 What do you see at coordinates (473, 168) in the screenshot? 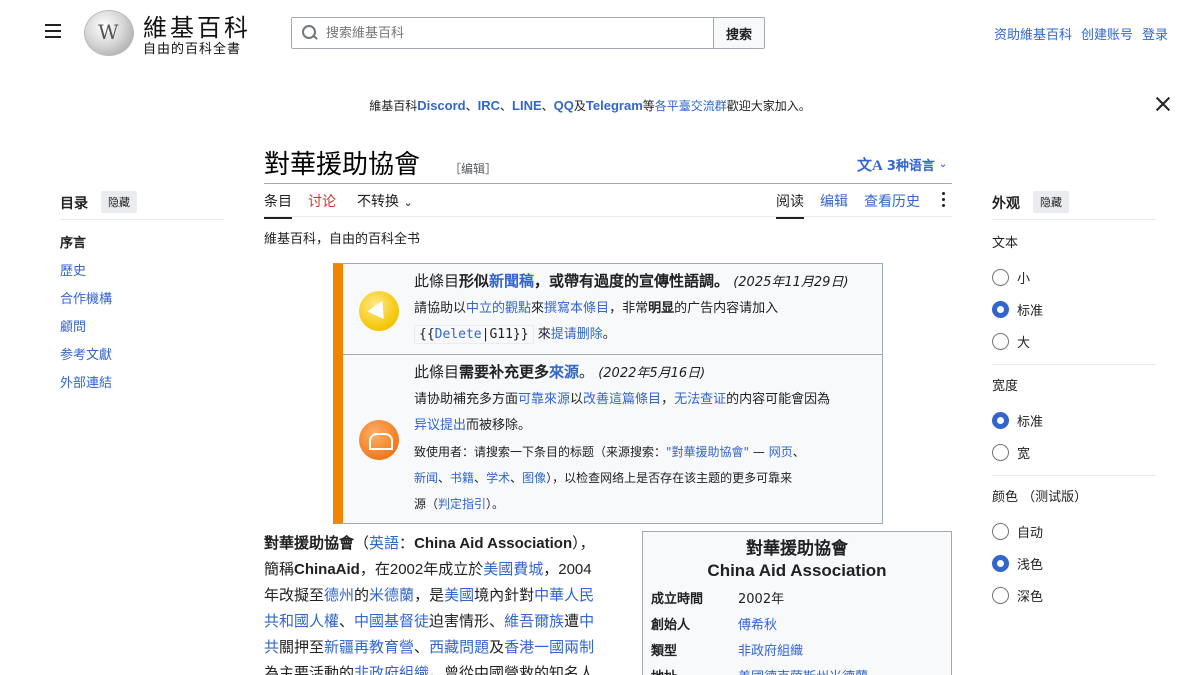
I see `title-edit-link: ［编辑］` at bounding box center [473, 168].